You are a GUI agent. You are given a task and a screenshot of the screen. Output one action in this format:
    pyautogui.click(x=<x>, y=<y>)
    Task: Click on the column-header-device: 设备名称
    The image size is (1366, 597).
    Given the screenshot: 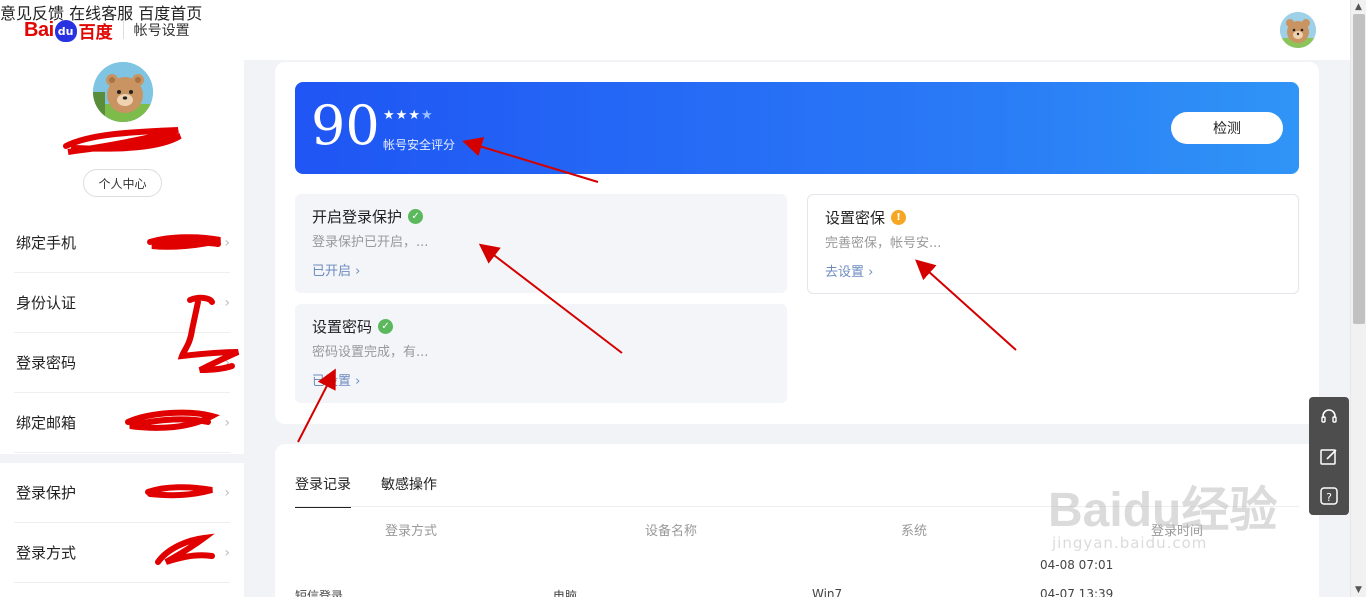 What is the action you would take?
    pyautogui.click(x=671, y=531)
    